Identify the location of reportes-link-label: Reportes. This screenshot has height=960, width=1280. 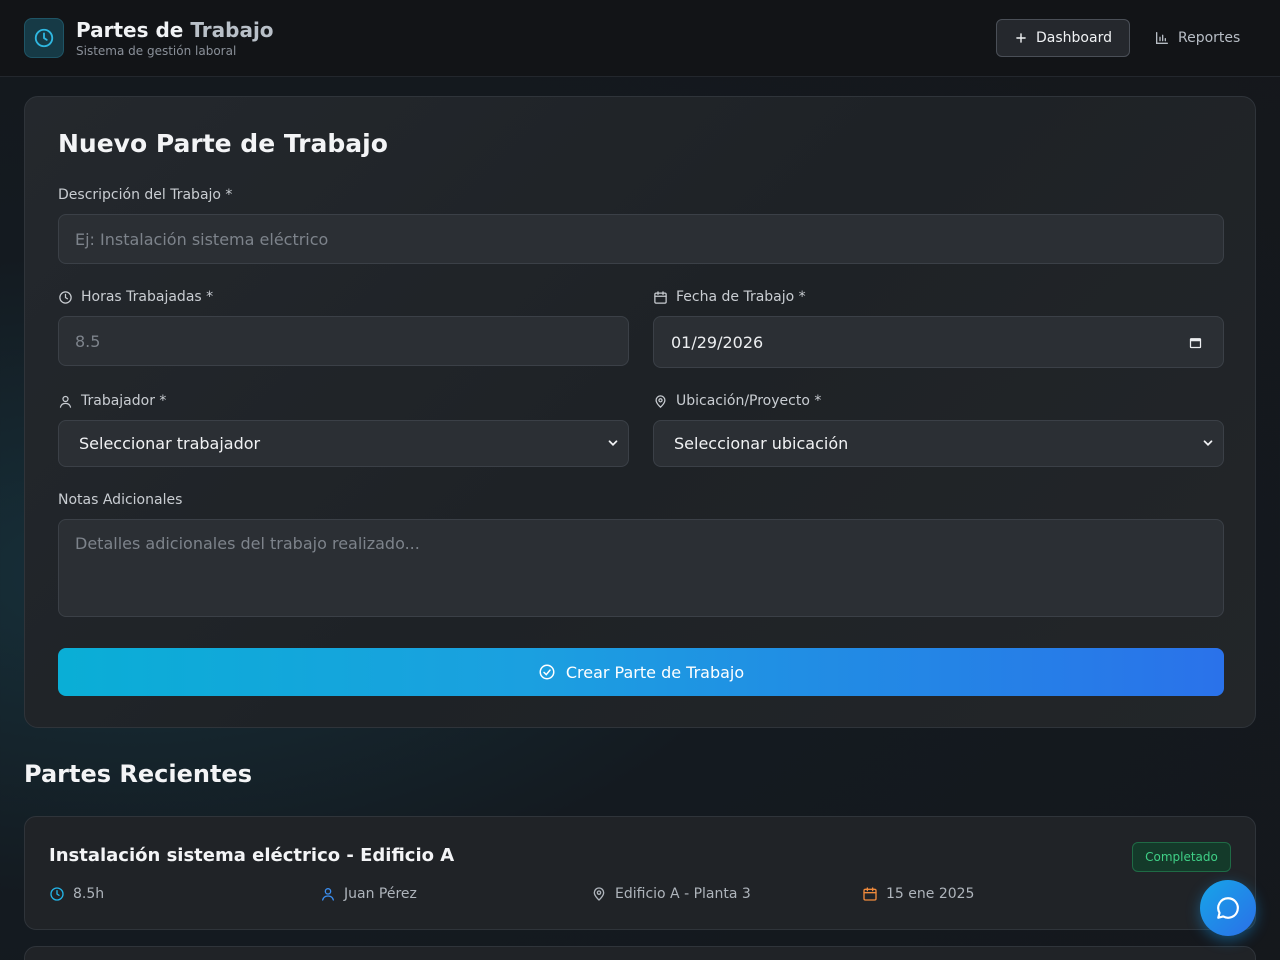
(1209, 38).